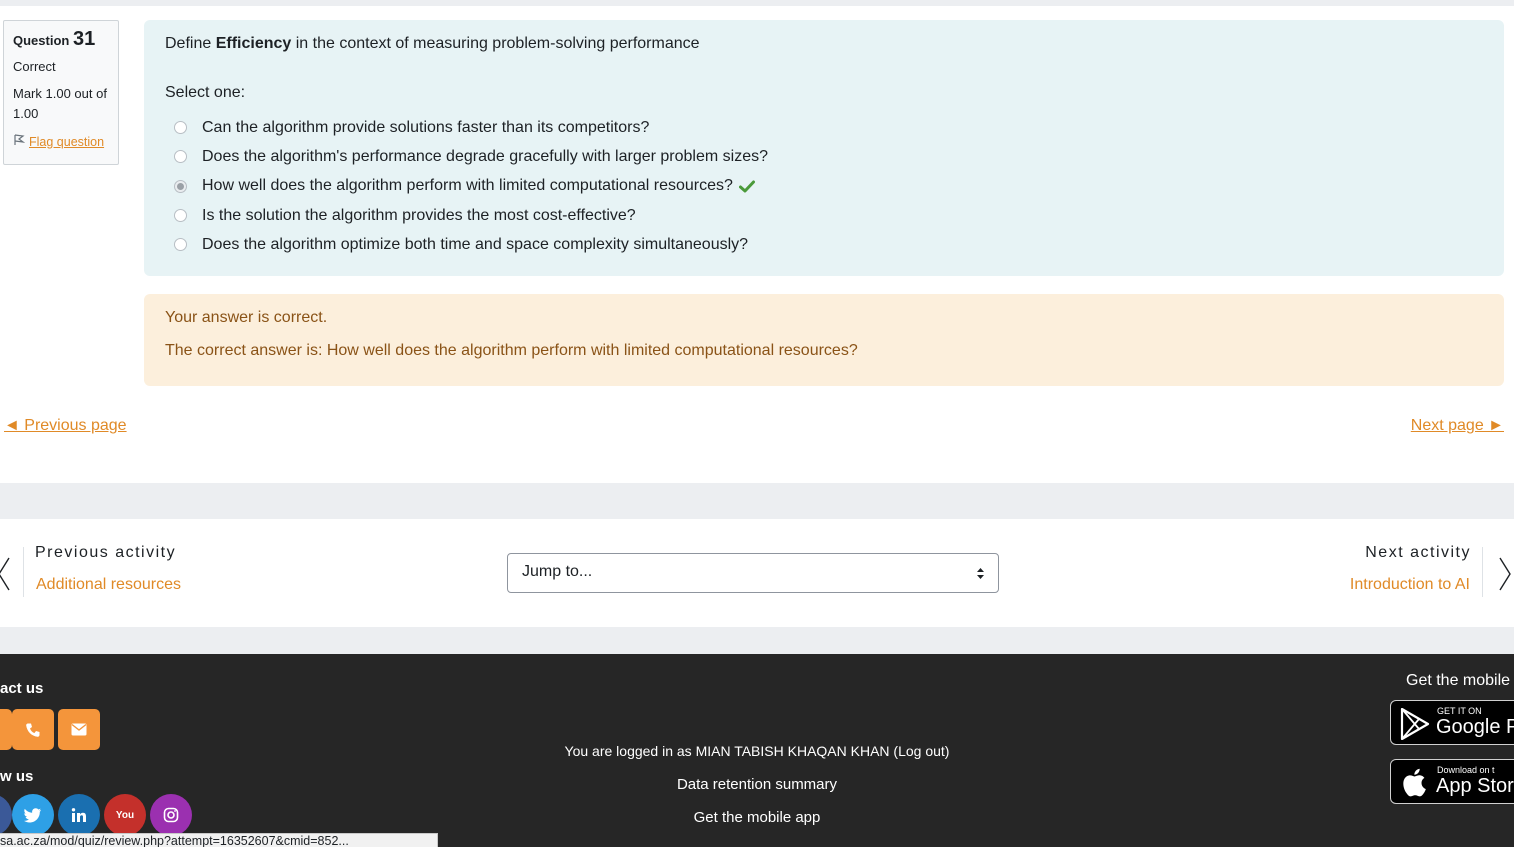 The image size is (1514, 847). I want to click on app-store-badge: Download on t App Stor, so click(1452, 781).